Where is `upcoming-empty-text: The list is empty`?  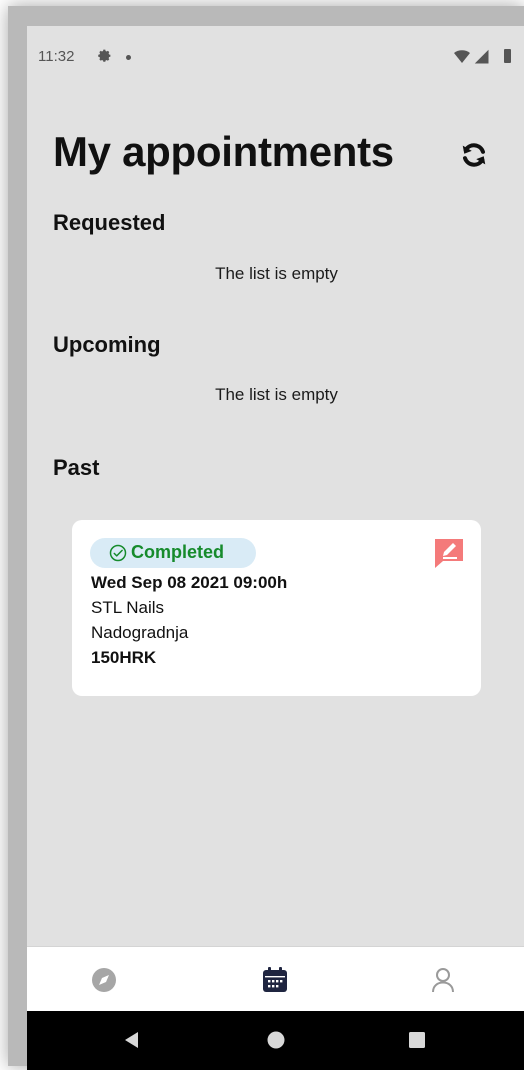 upcoming-empty-text: The list is empty is located at coordinates (275, 395).